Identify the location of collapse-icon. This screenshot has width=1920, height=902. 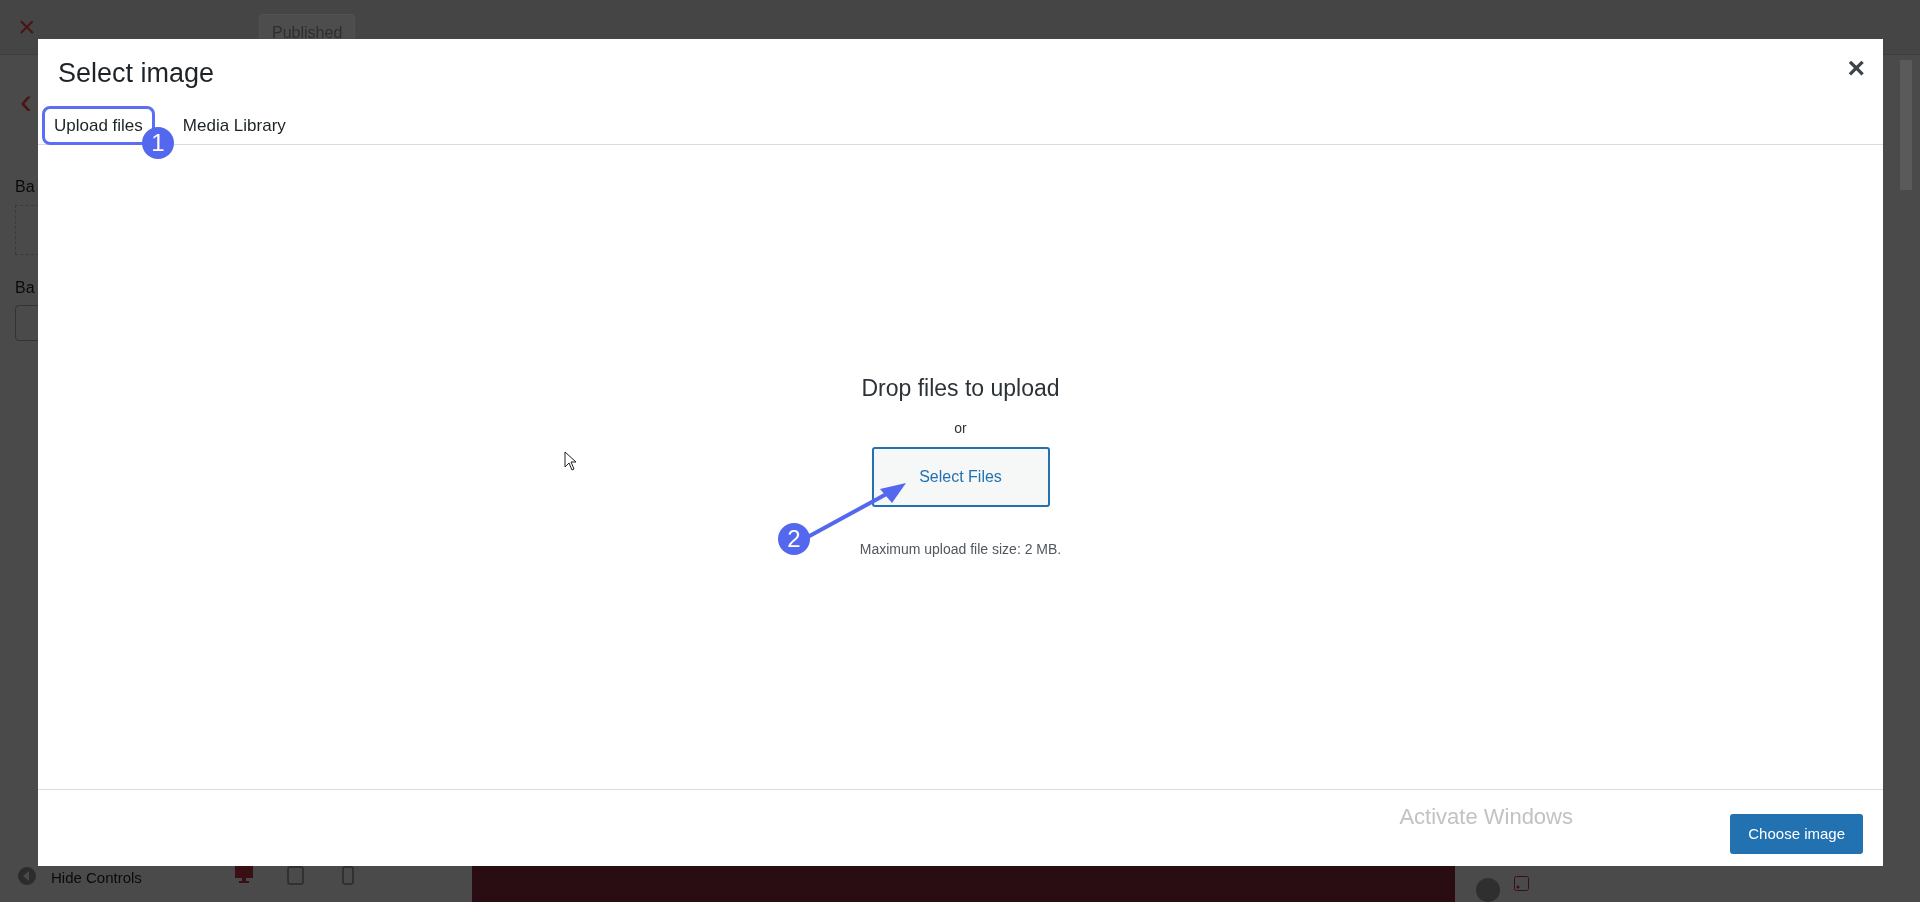
(27, 876).